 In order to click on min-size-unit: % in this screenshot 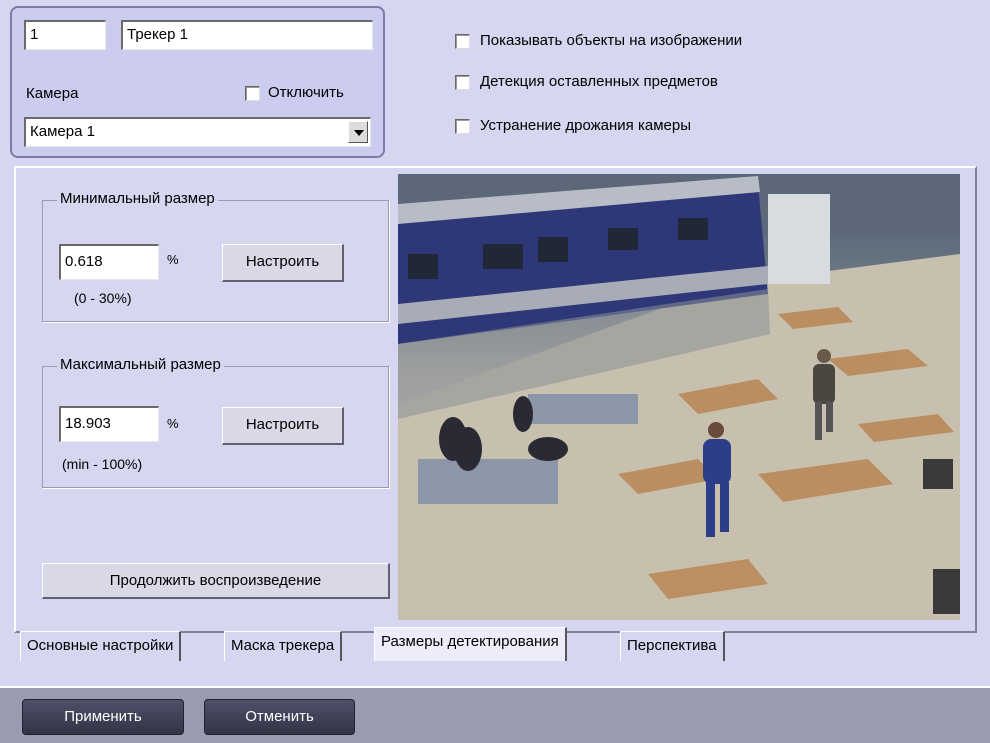, I will do `click(173, 259)`.